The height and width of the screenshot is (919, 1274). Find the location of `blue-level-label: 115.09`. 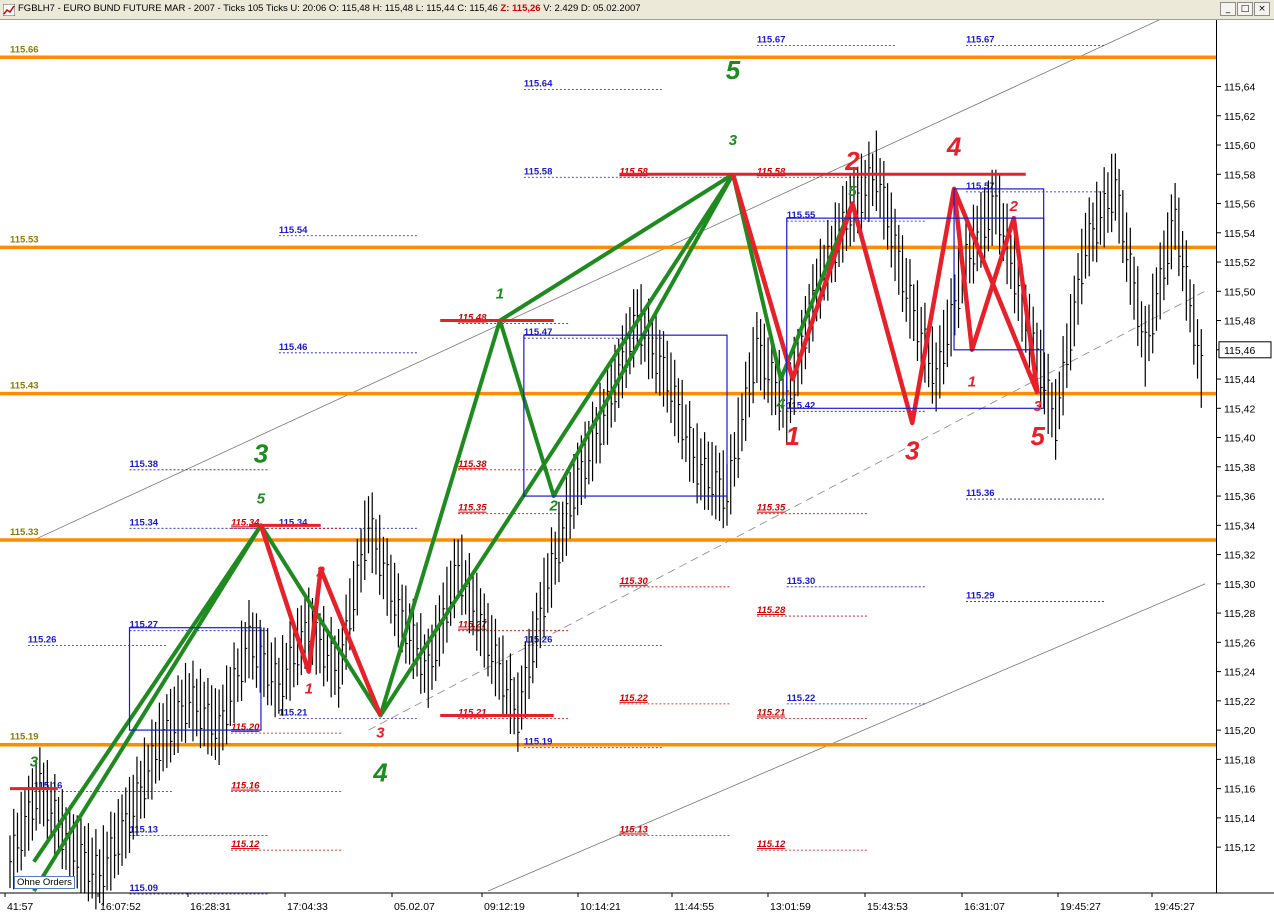

blue-level-label: 115.09 is located at coordinates (144, 888).